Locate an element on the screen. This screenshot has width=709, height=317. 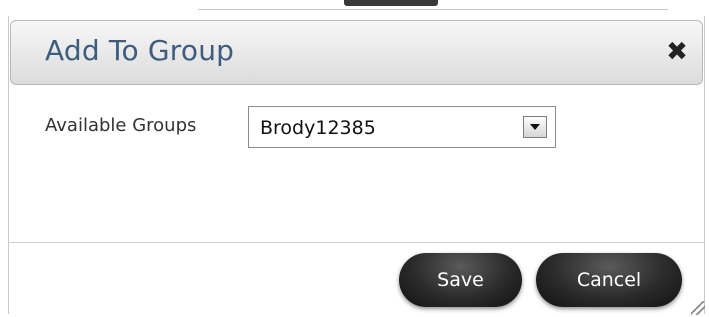
selected-group-value: Brody12385 is located at coordinates (318, 128).